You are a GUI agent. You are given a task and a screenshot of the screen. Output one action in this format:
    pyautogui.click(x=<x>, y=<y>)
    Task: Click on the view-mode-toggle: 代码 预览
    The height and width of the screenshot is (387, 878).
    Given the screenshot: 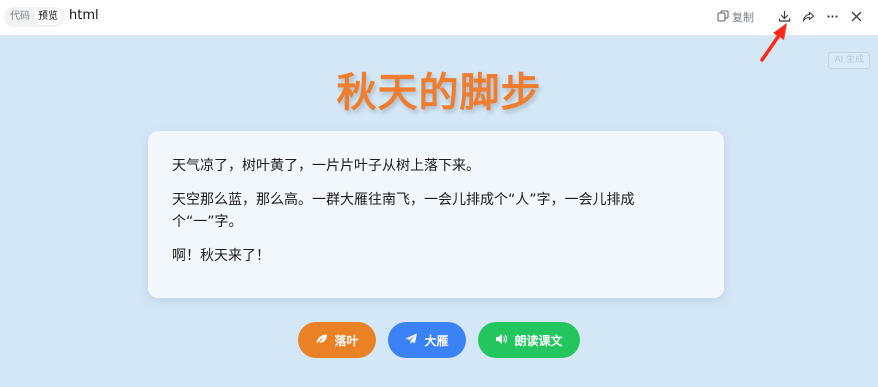 What is the action you would take?
    pyautogui.click(x=34, y=17)
    